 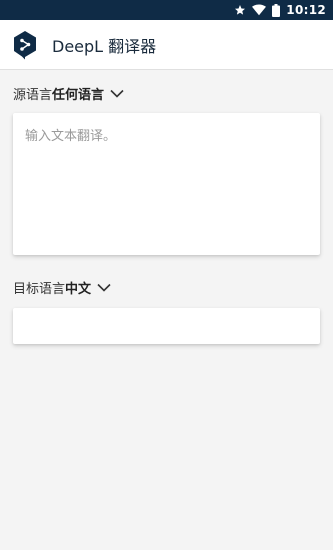 I want to click on target-language-label: 目标语言, so click(x=39, y=289).